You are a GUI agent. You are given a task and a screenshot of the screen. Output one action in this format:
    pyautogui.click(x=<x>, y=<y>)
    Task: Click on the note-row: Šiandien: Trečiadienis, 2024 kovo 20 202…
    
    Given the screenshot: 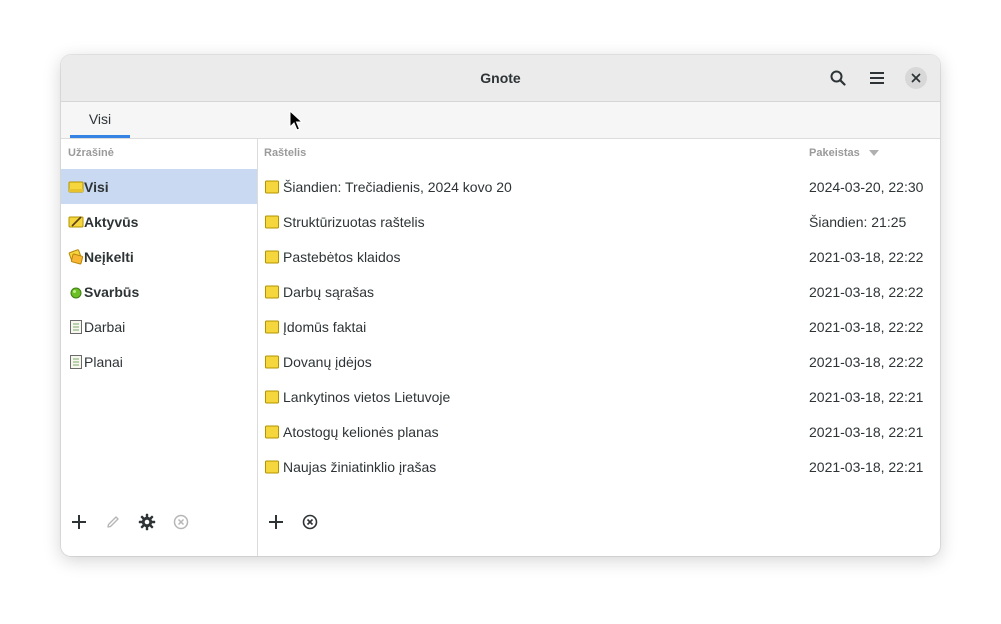 What is the action you would take?
    pyautogui.click(x=599, y=186)
    